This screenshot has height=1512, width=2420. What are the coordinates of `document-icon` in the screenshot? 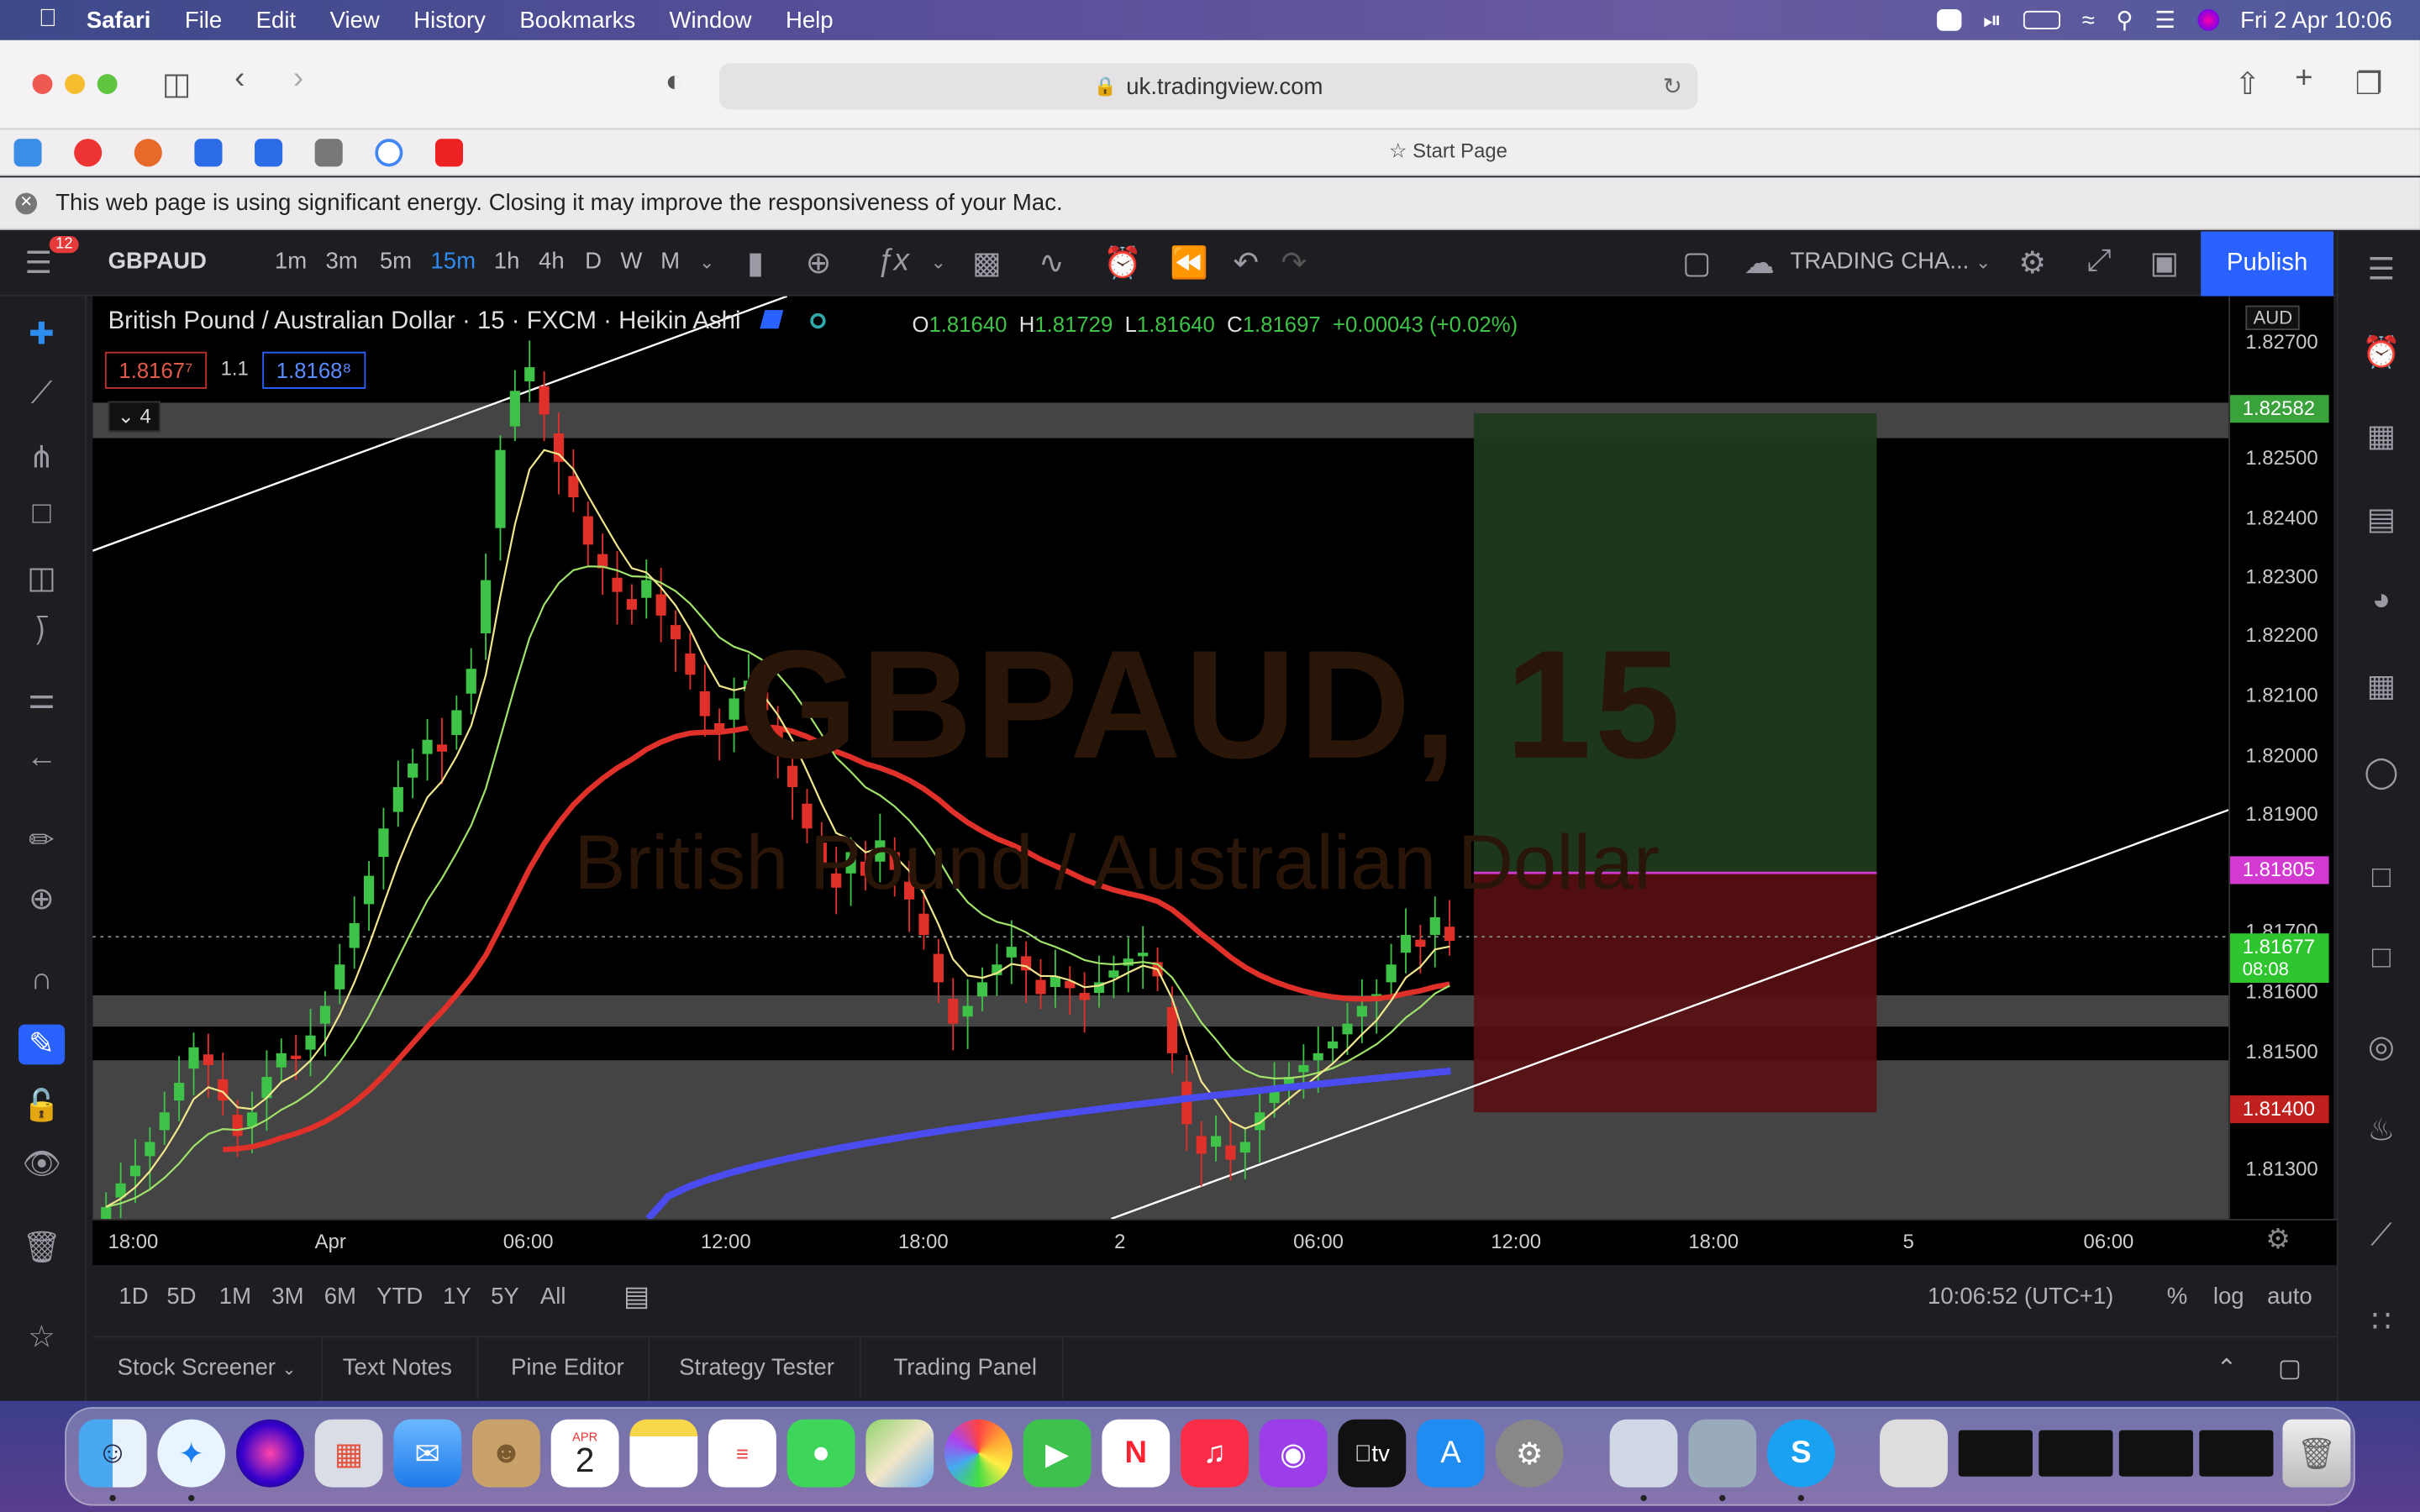 It's located at (1914, 1453).